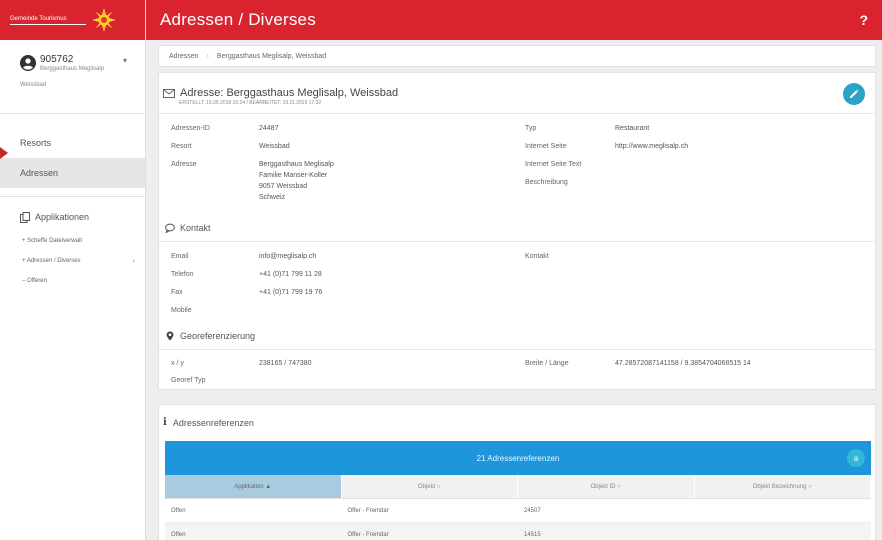  Describe the element at coordinates (170, 228) in the screenshot. I see `chat-bubble-icon` at that location.